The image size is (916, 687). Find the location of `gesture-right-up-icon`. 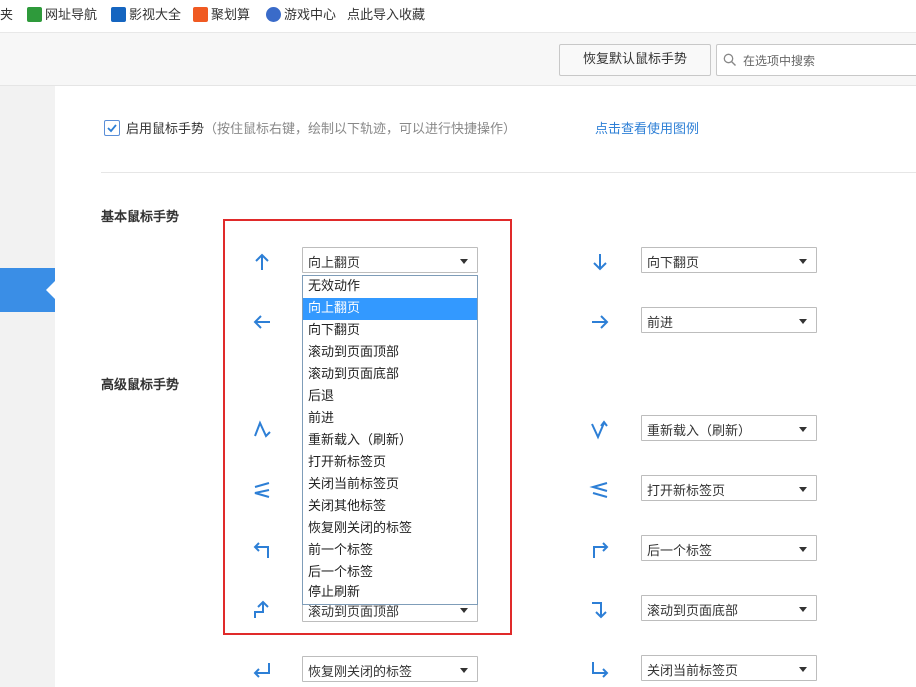

gesture-right-up-icon is located at coordinates (261, 609).